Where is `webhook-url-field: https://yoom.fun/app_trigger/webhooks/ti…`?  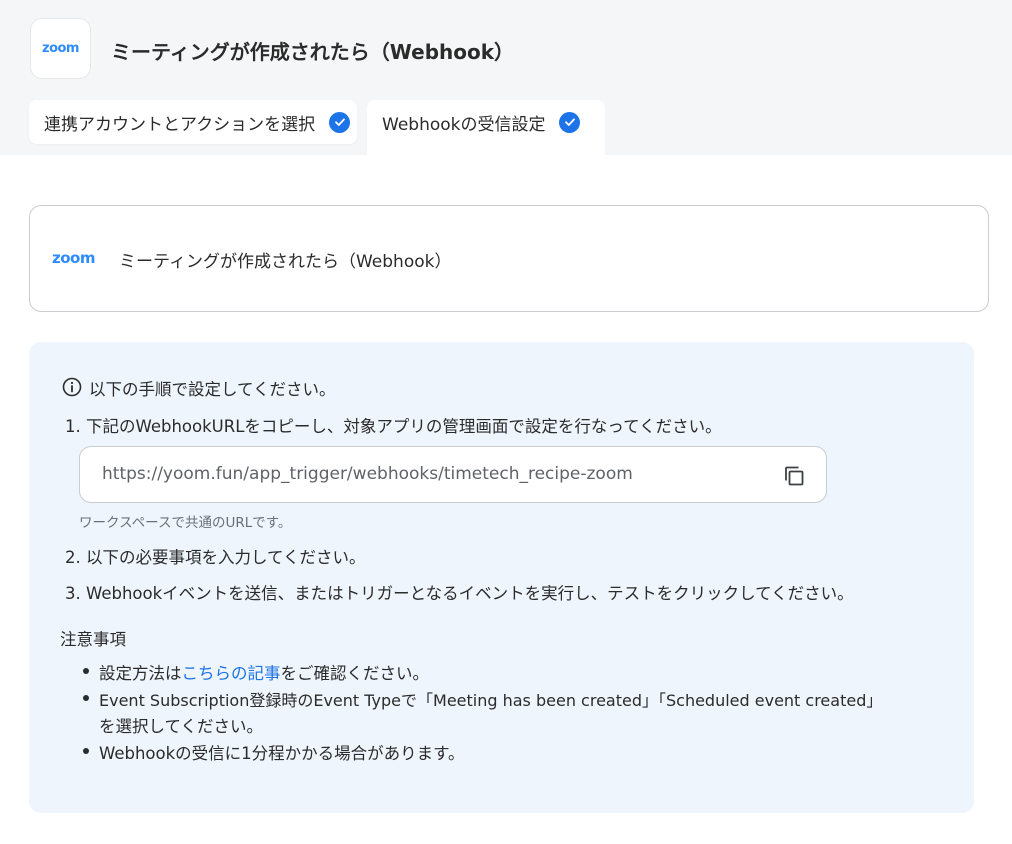 webhook-url-field: https://yoom.fun/app_trigger/webhooks/ti… is located at coordinates (453, 474).